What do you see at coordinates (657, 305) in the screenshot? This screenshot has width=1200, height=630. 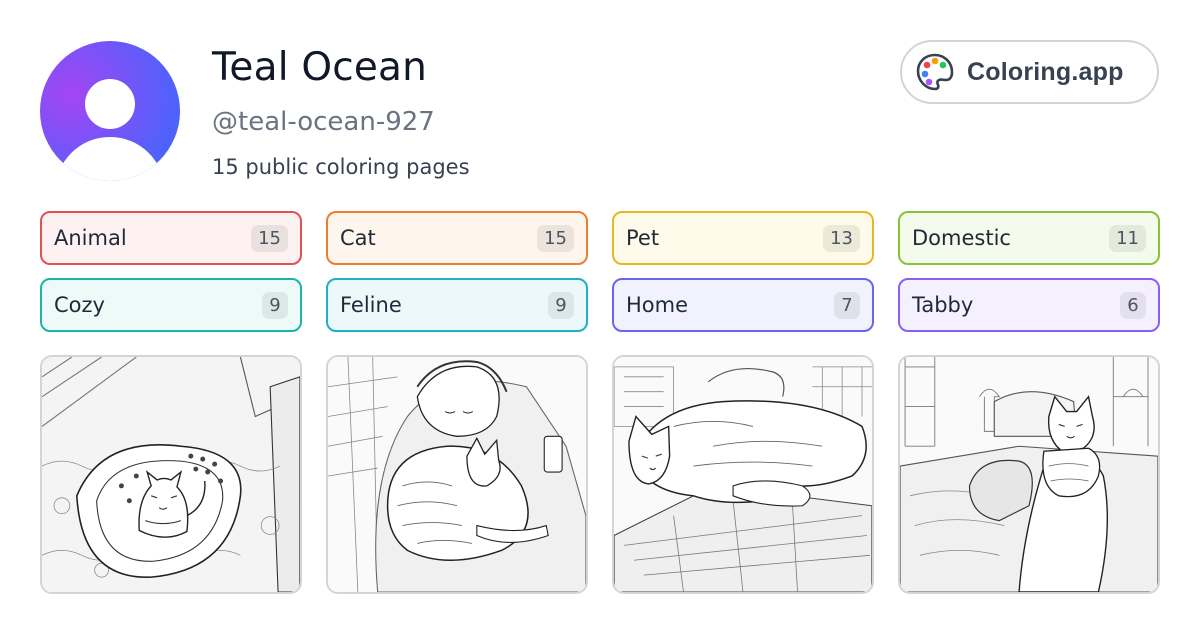 I see `tag-label: Home` at bounding box center [657, 305].